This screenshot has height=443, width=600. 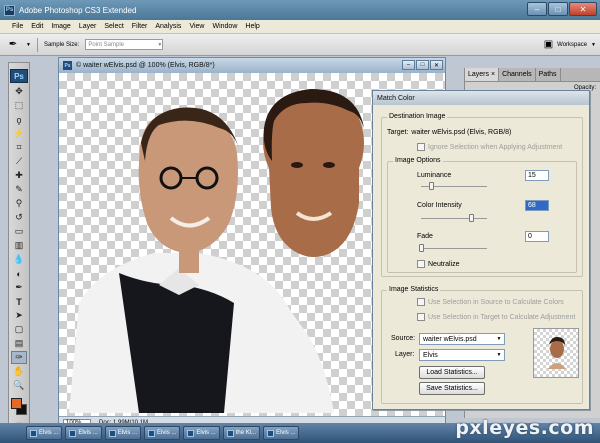 What do you see at coordinates (517, 74) in the screenshot?
I see `tab-channels: Channels` at bounding box center [517, 74].